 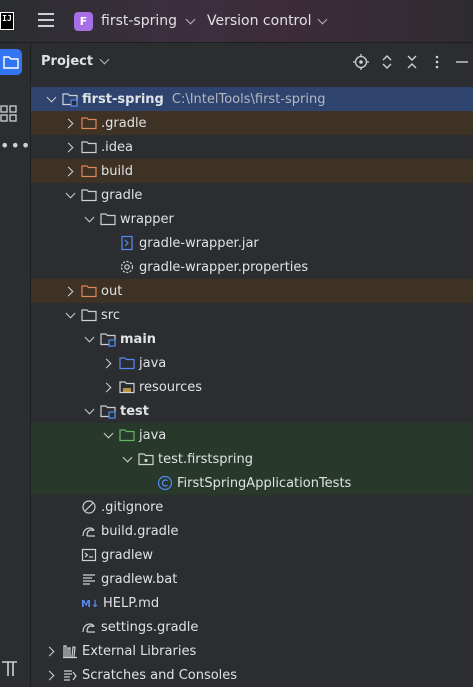 What do you see at coordinates (252, 339) in the screenshot?
I see `tree-item: main` at bounding box center [252, 339].